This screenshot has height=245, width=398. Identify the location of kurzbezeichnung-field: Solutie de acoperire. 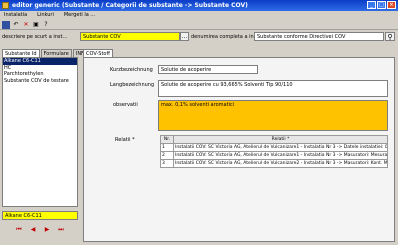
(208, 69).